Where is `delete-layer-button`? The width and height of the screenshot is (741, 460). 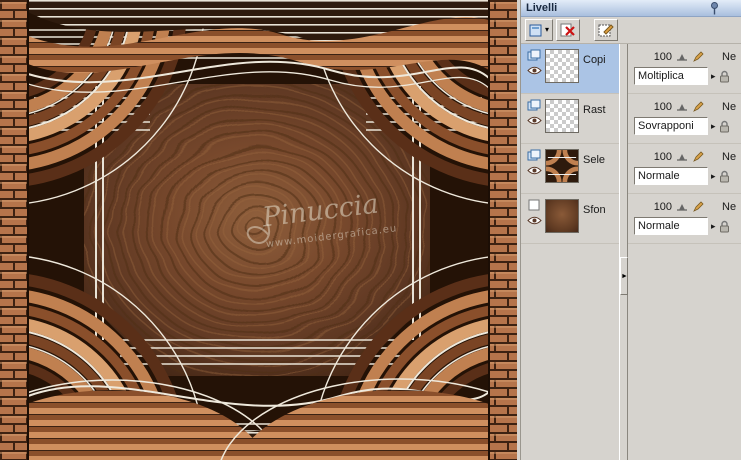
delete-layer-button is located at coordinates (568, 30).